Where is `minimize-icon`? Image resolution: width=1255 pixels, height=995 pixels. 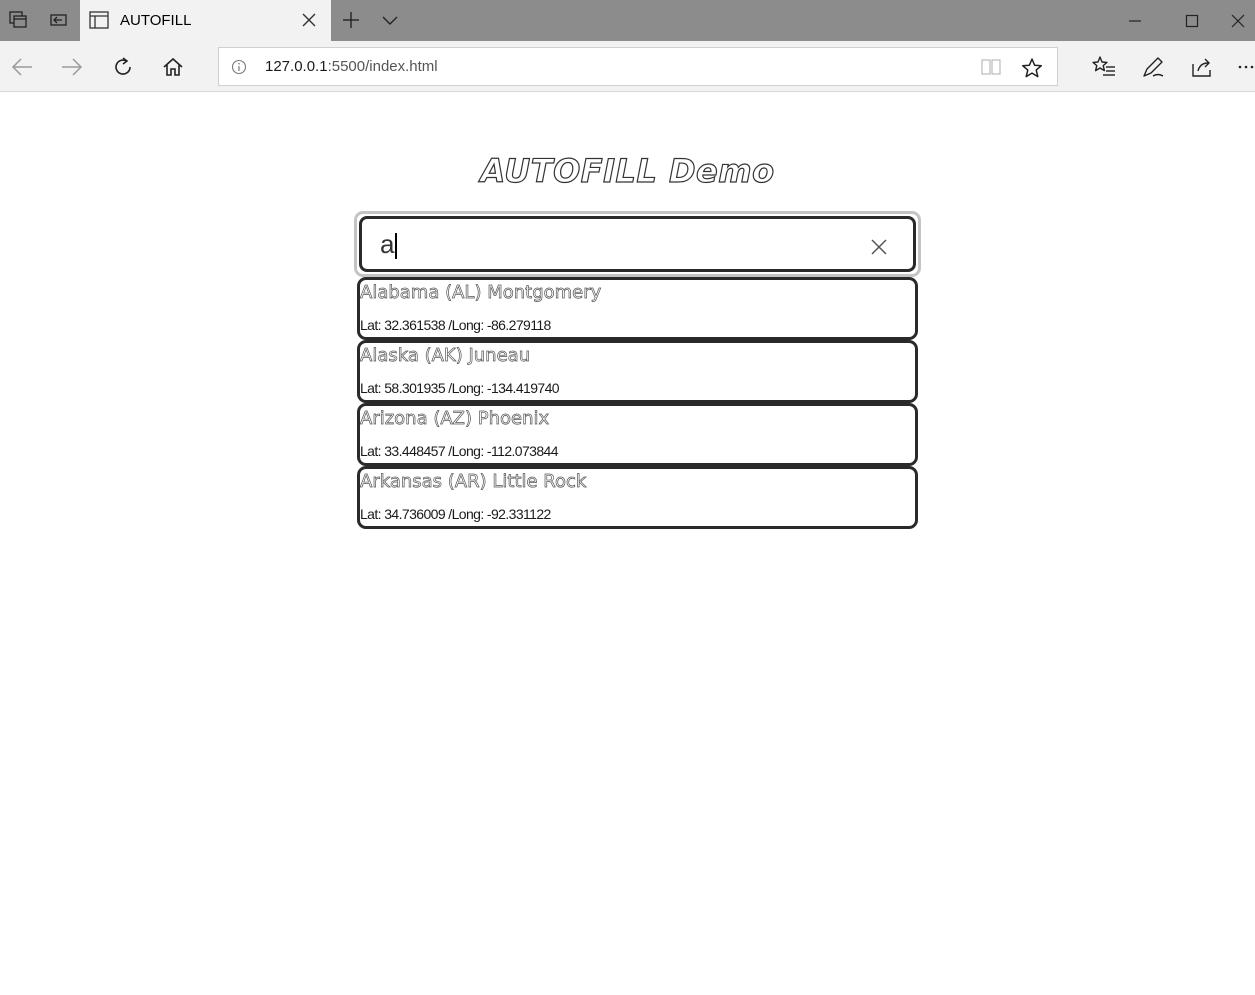
minimize-icon is located at coordinates (1135, 20).